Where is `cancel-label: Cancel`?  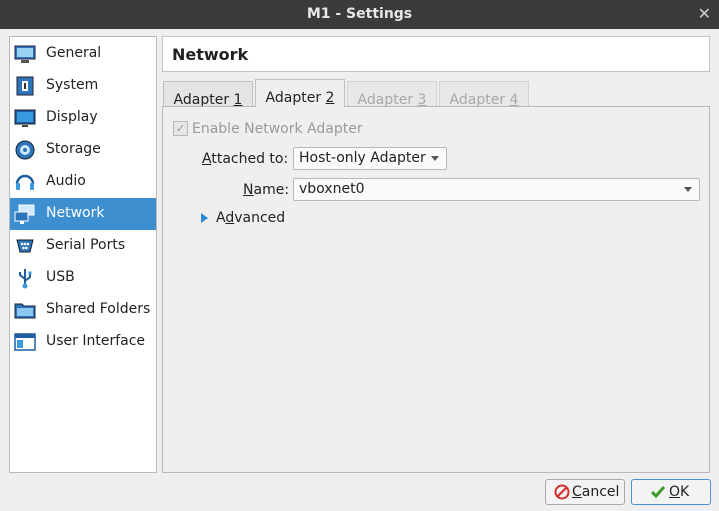
cancel-label: Cancel is located at coordinates (596, 492).